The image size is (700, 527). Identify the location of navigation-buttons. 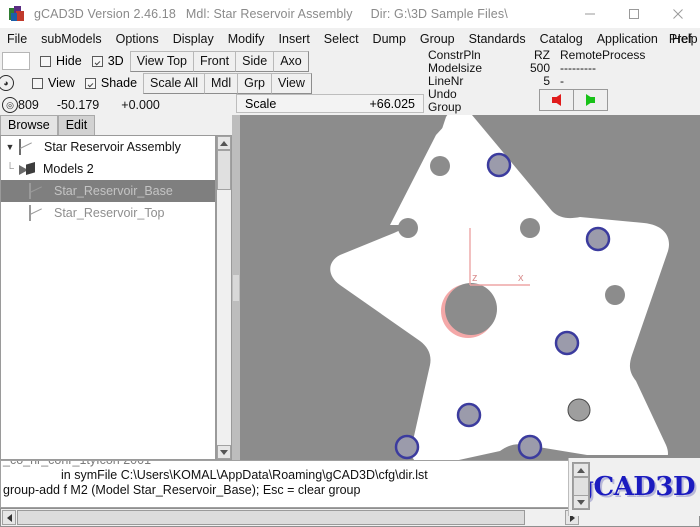
(573, 100).